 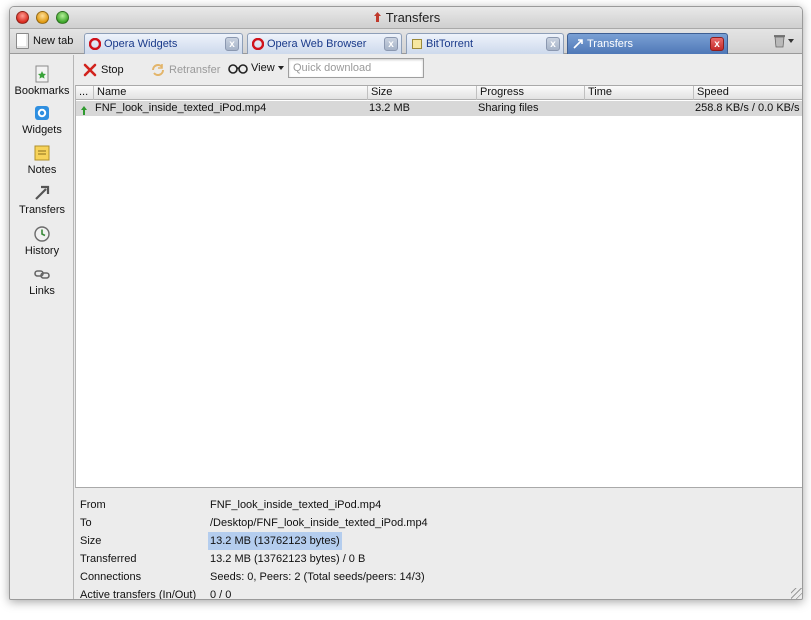 What do you see at coordinates (610, 44) in the screenshot?
I see `tab-label: Transfers` at bounding box center [610, 44].